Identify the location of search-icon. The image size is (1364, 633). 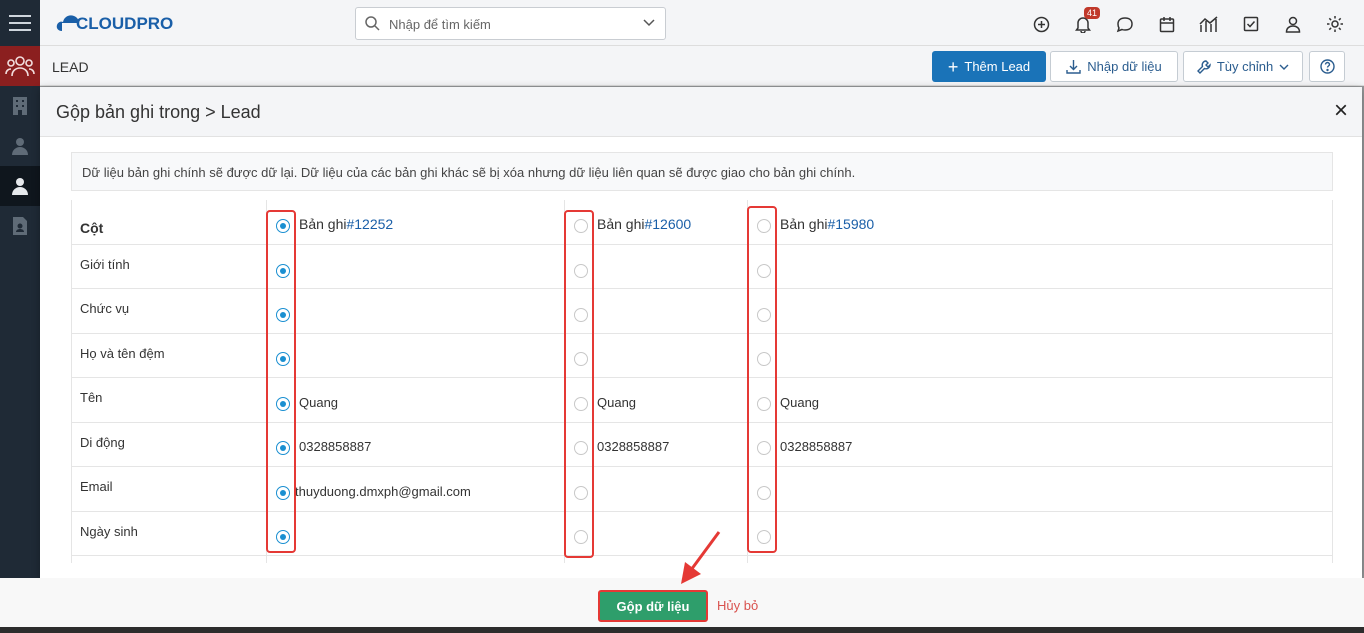
(372, 23).